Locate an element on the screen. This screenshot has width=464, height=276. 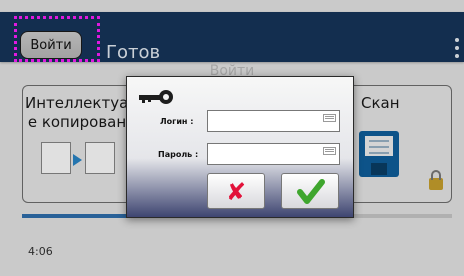
ok-checkmark-icon is located at coordinates (311, 191).